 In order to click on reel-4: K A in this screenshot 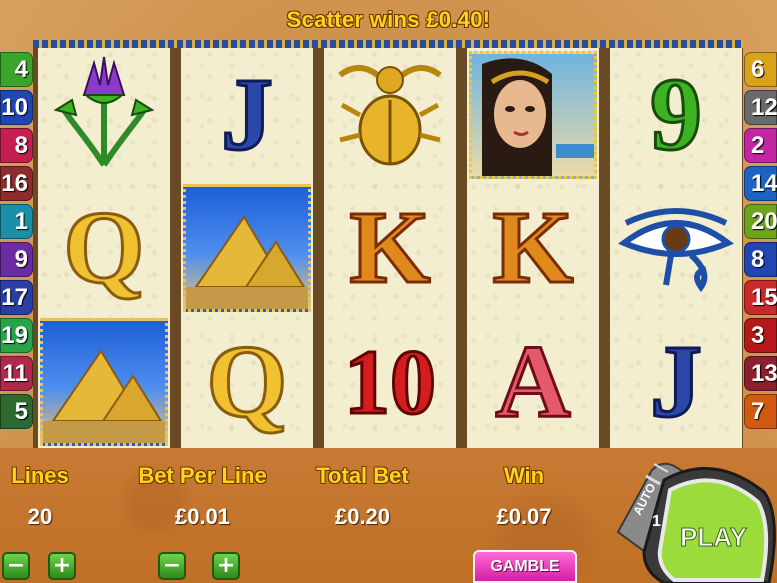, I will do `click(533, 248)`.